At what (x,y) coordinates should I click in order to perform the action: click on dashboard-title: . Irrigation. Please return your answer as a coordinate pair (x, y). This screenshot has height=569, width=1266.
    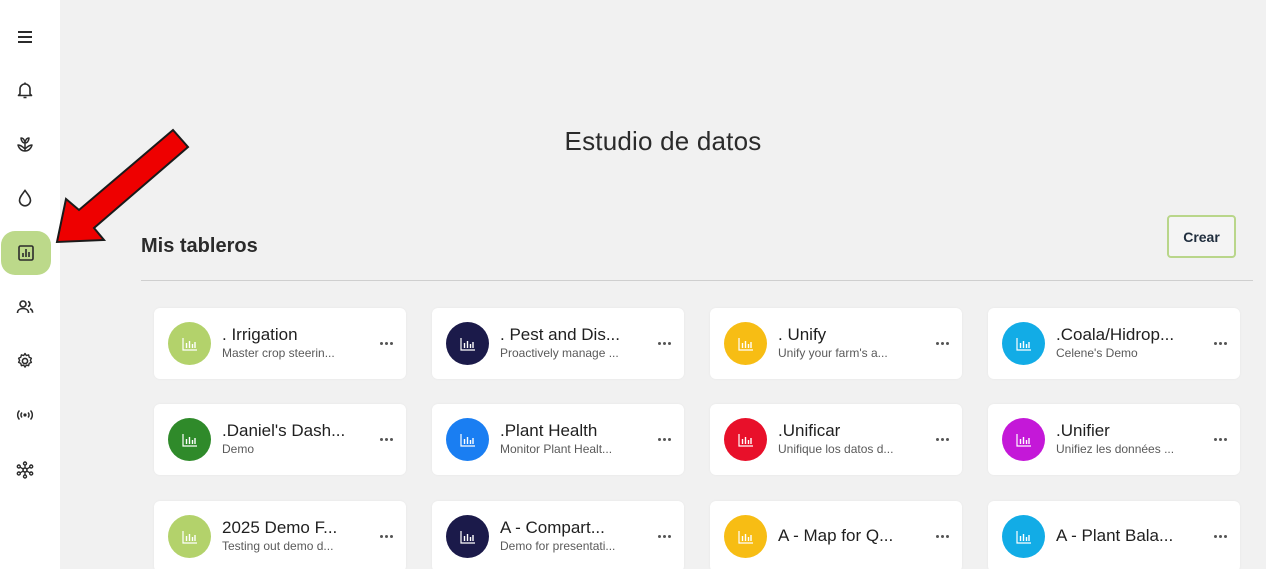
    Looking at the image, I should click on (260, 334).